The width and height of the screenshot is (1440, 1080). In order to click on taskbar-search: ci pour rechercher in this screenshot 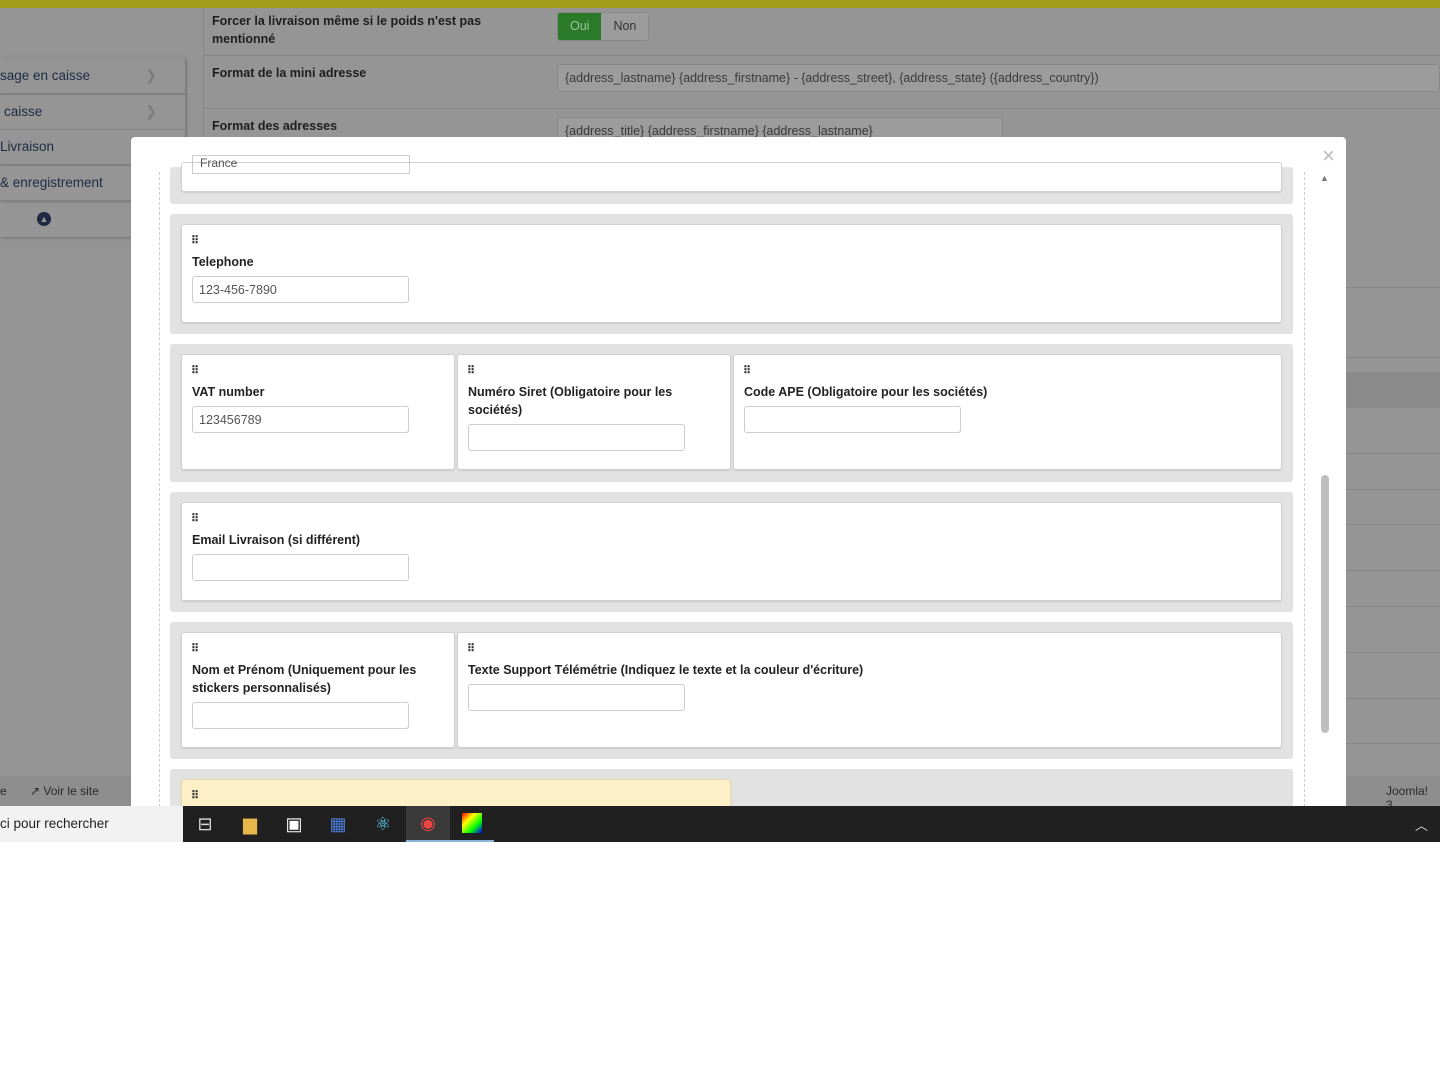, I will do `click(91, 824)`.